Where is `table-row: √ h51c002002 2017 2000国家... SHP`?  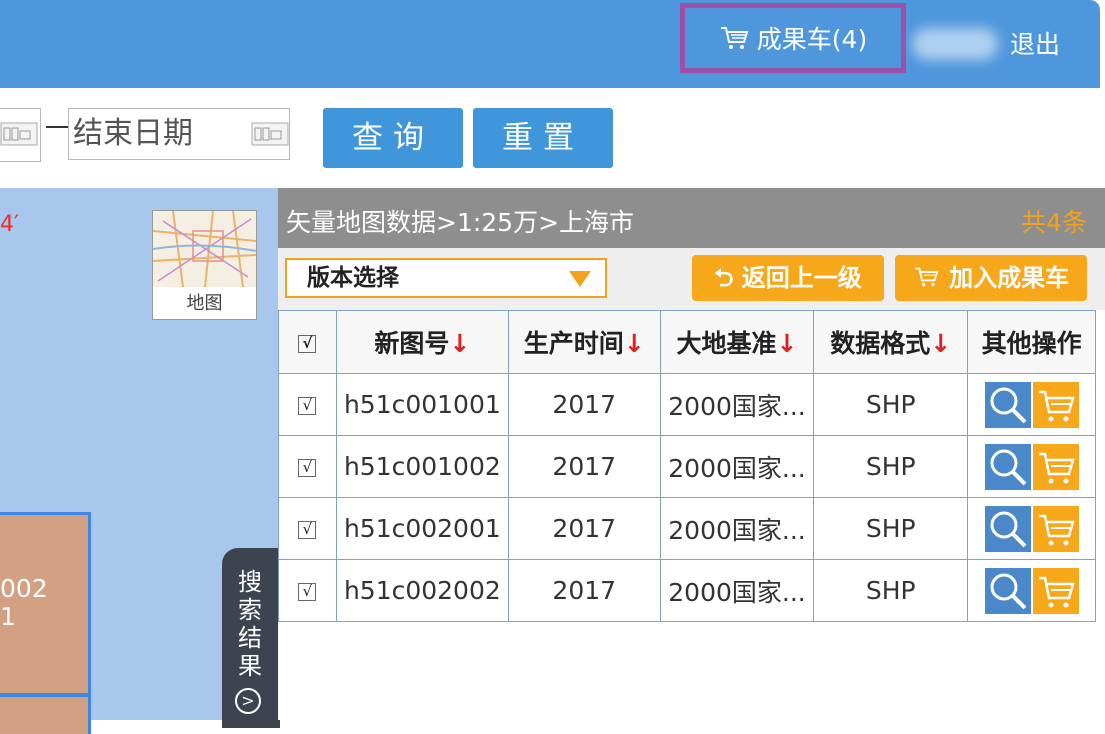 table-row: √ h51c002002 2017 2000国家... SHP is located at coordinates (687, 590).